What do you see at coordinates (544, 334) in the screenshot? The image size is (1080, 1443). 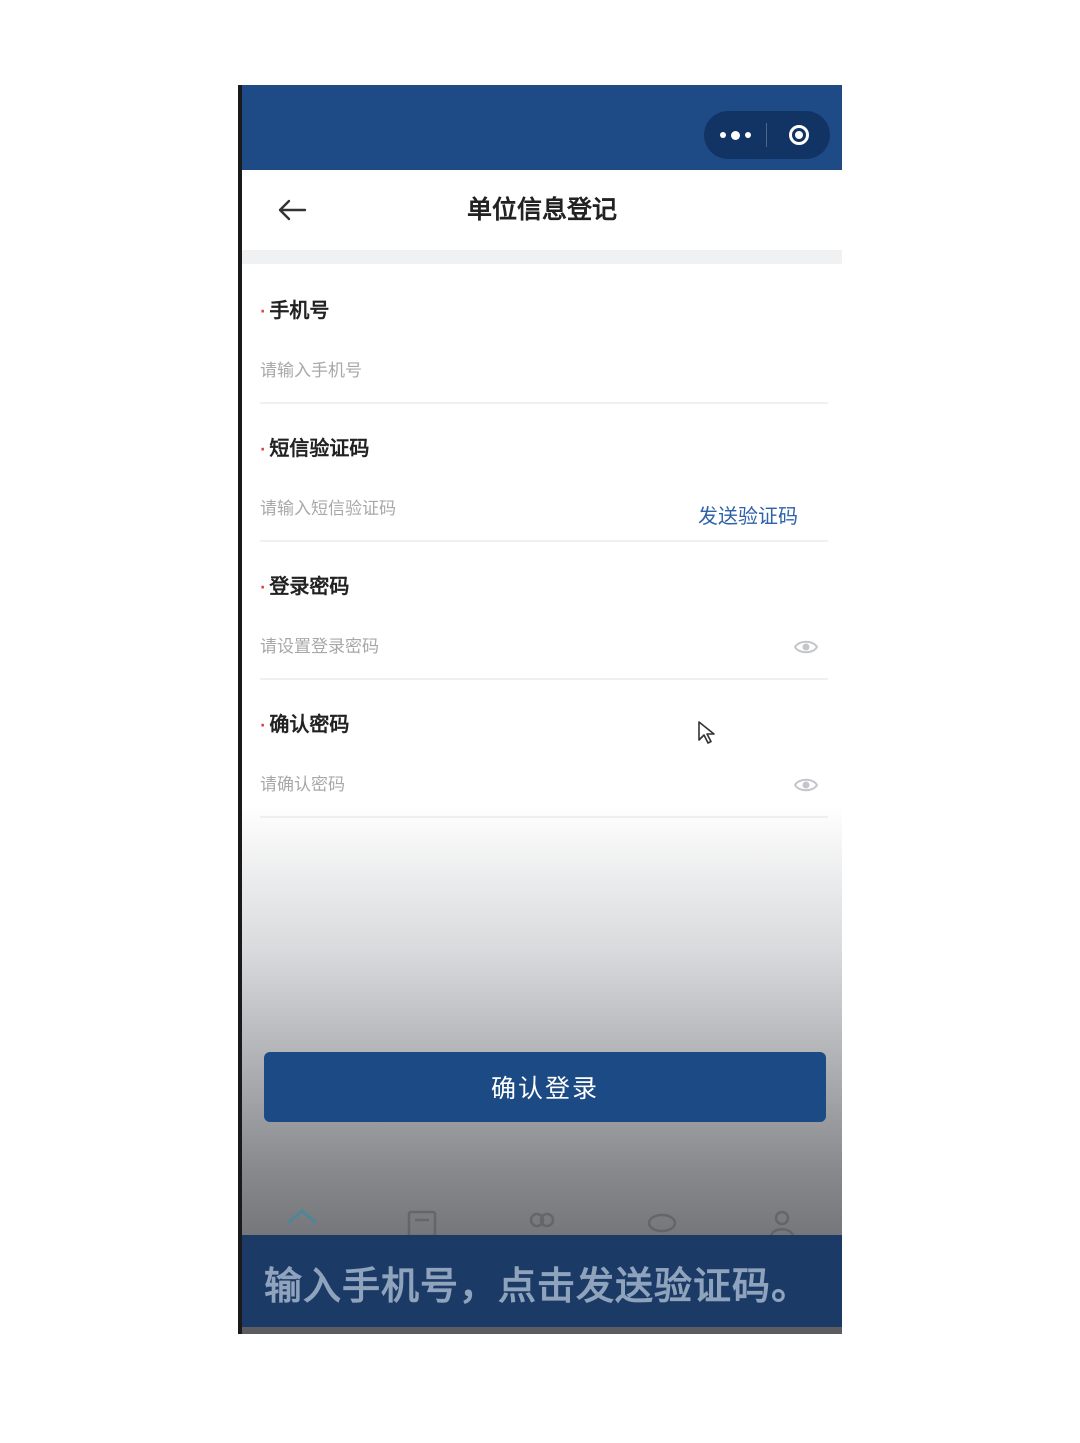 I see `phone-field: · 手机号` at bounding box center [544, 334].